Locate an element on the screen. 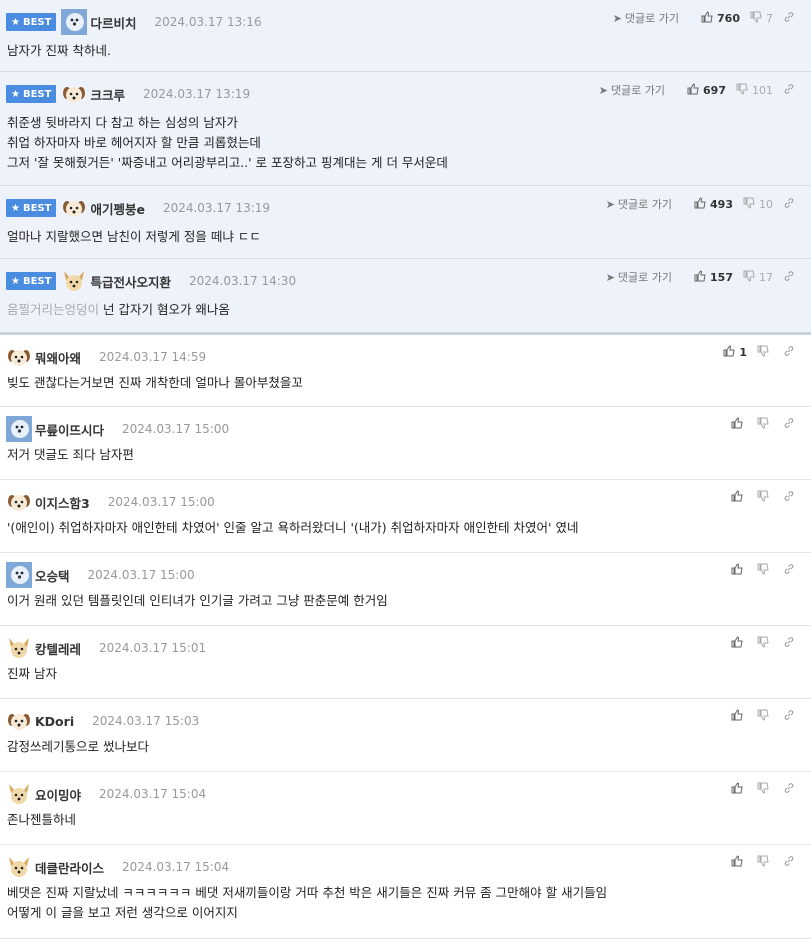 The image size is (811, 939). nickname: 오승택 is located at coordinates (52, 575).